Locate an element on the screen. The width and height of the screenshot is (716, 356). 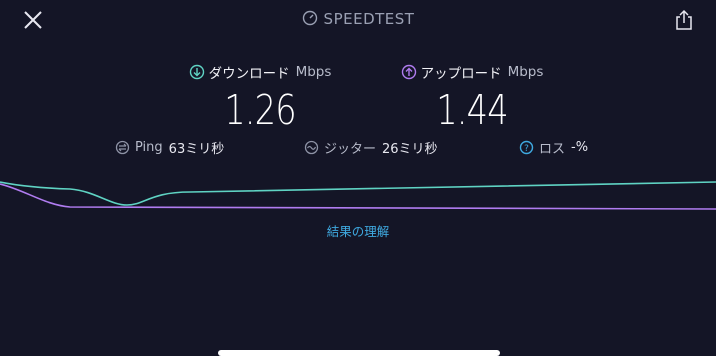
download-graph-line is located at coordinates (358, 193).